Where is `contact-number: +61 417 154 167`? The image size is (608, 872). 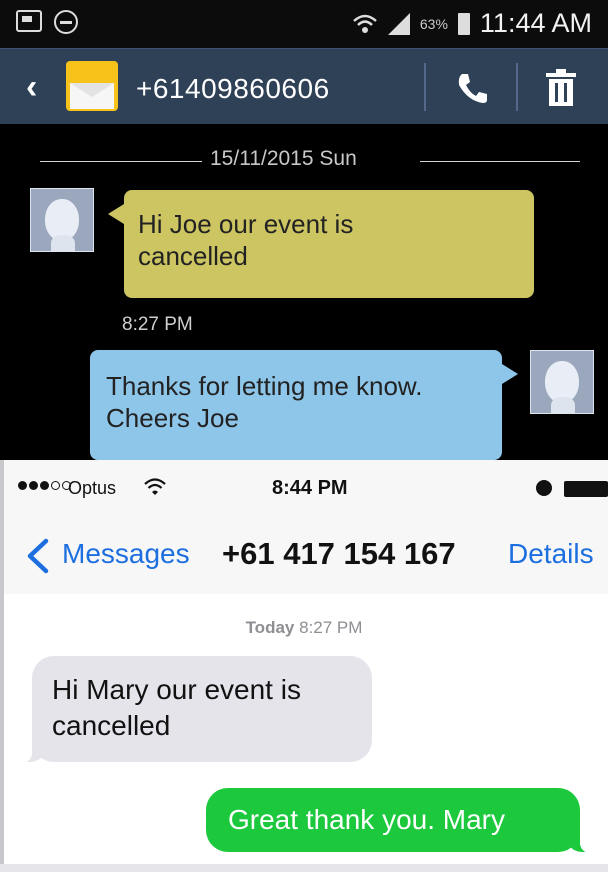
contact-number: +61 417 154 167 is located at coordinates (339, 553).